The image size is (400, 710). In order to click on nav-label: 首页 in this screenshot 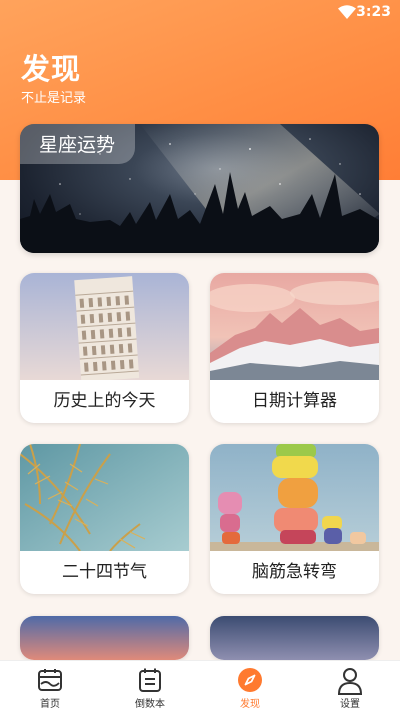, I will do `click(50, 704)`.